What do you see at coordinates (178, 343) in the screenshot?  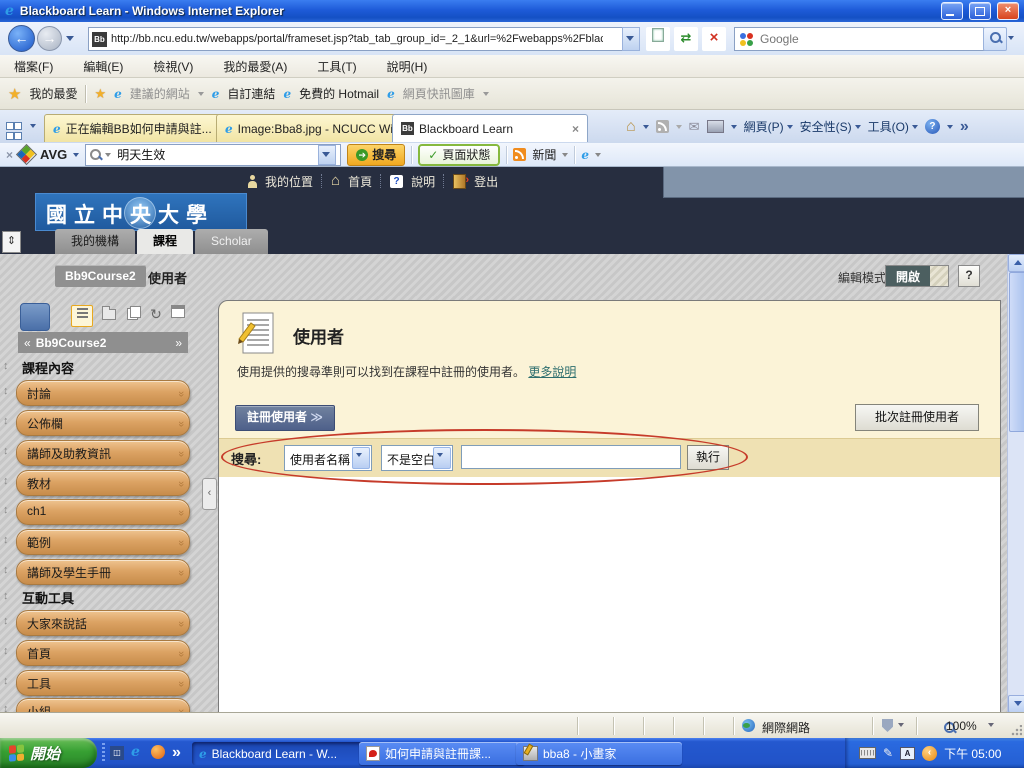 I see `expand-icon: »` at bounding box center [178, 343].